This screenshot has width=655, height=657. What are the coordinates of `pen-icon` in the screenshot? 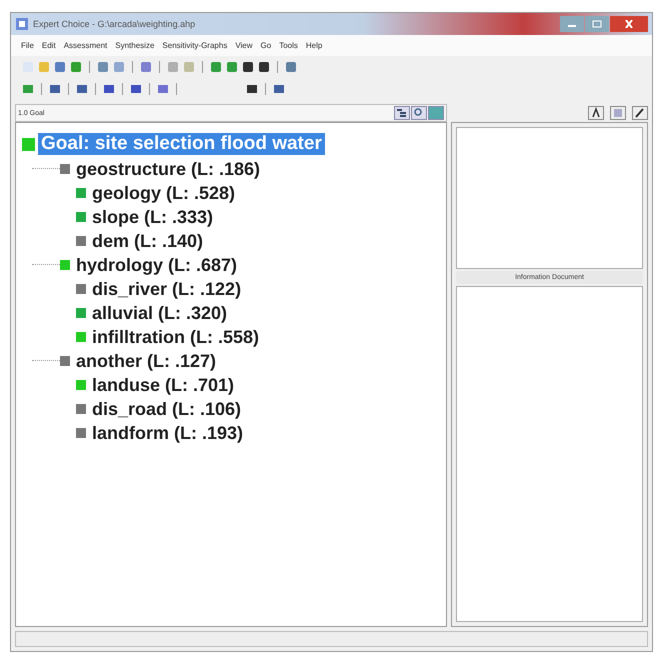 It's located at (640, 113).